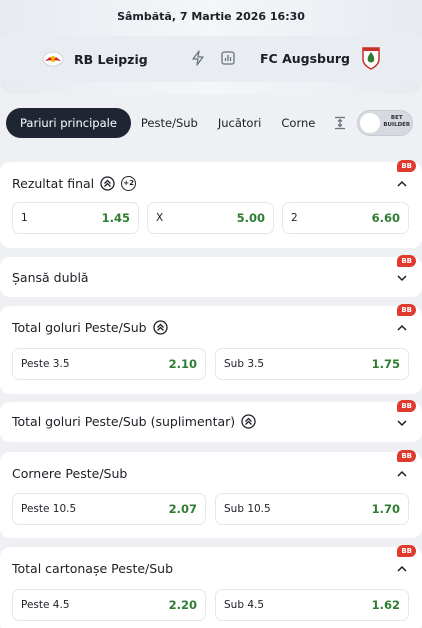  I want to click on outcome-label: 1, so click(24, 218).